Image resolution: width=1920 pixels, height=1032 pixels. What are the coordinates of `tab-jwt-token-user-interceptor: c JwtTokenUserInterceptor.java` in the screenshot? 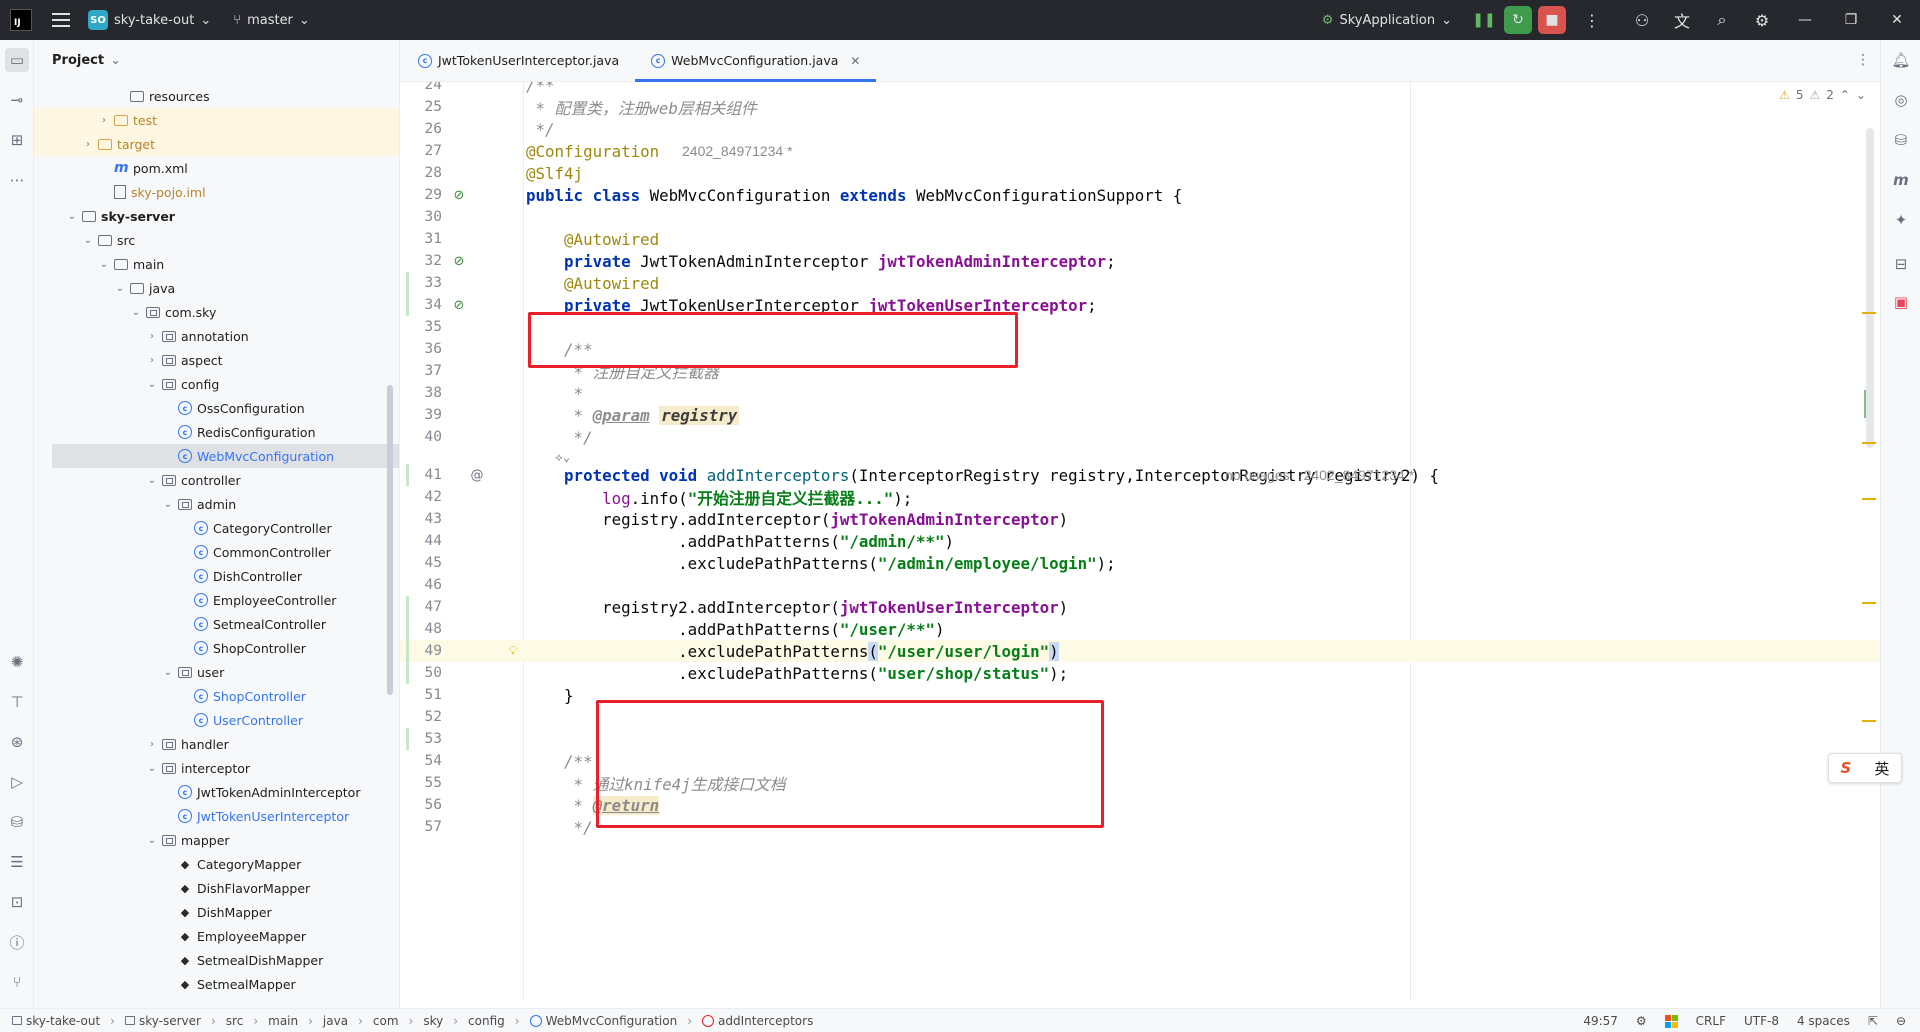 It's located at (517, 60).